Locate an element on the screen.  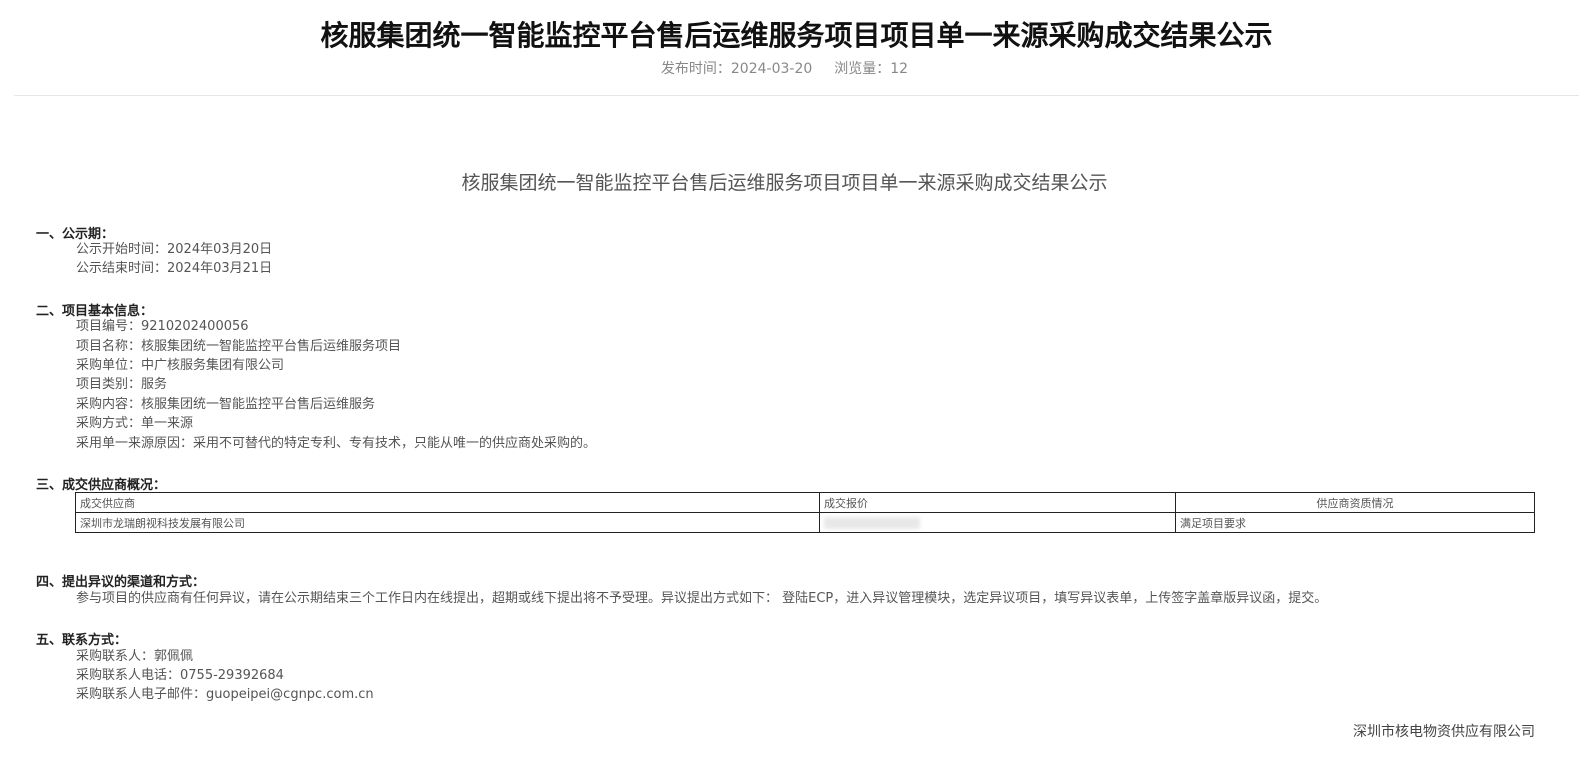
footer-organization: 深圳市核电物资供应有限公司 is located at coordinates (1444, 732).